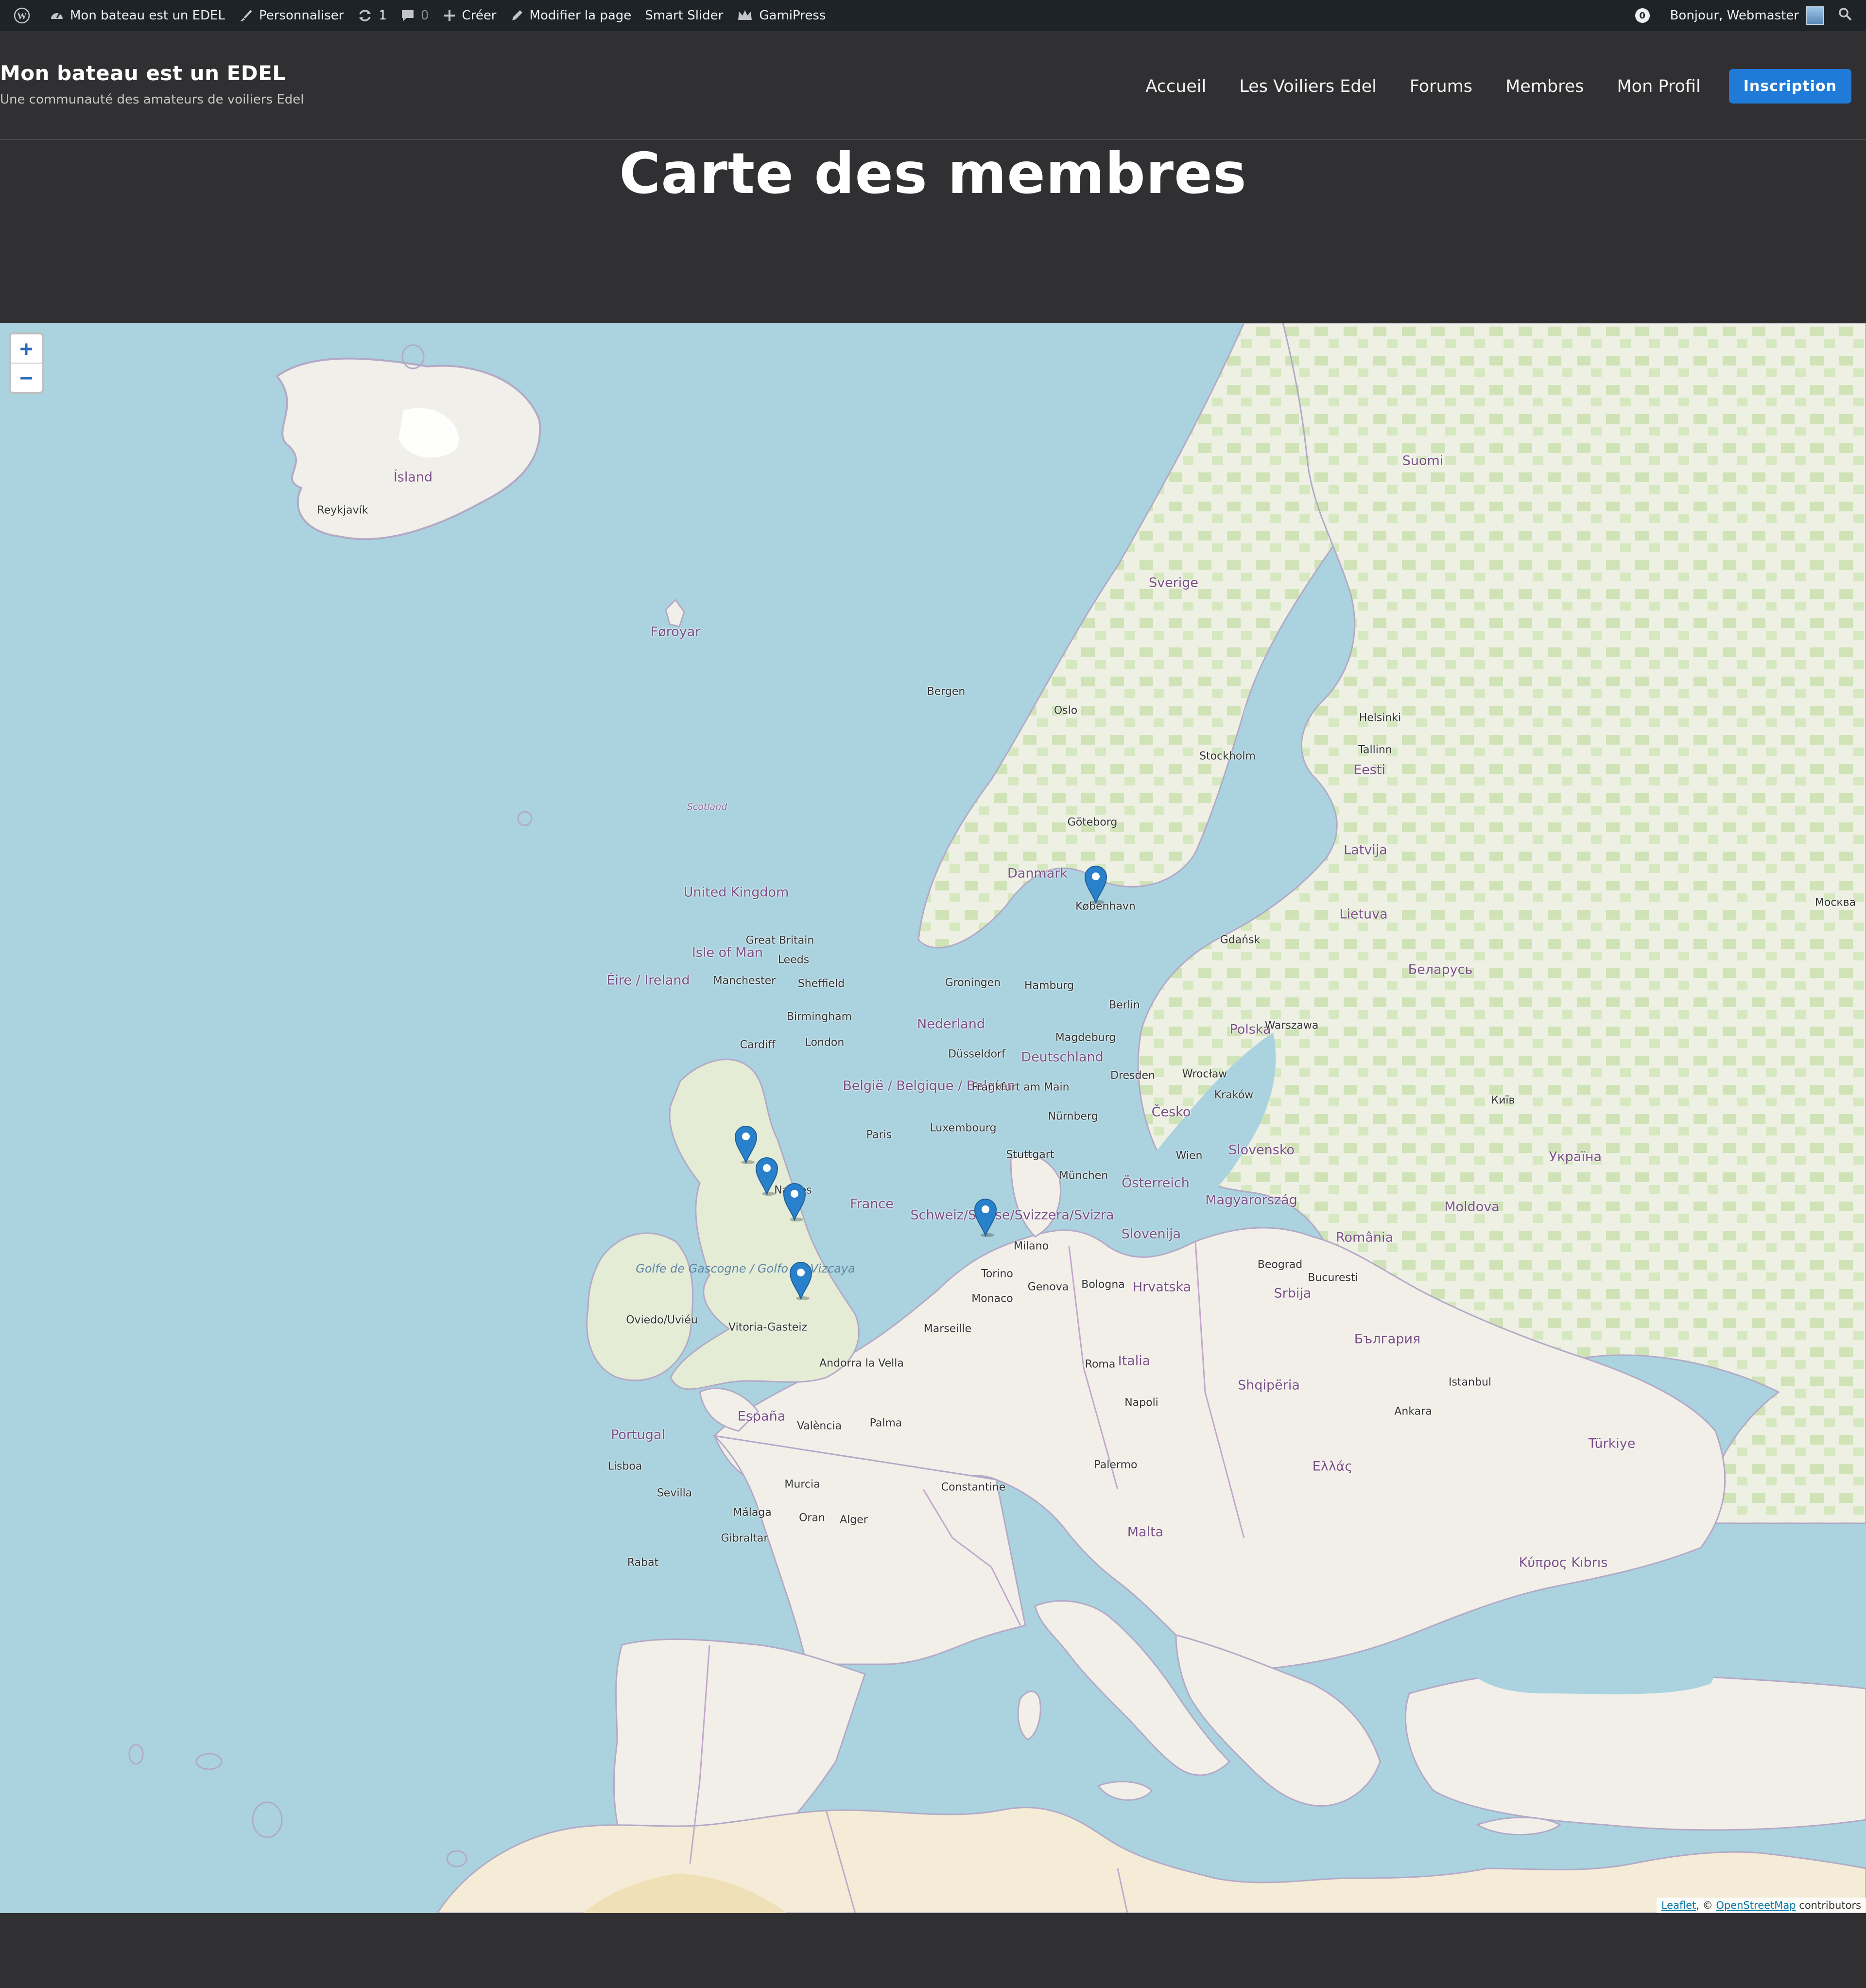  What do you see at coordinates (449, 15) in the screenshot?
I see `plus-icon` at bounding box center [449, 15].